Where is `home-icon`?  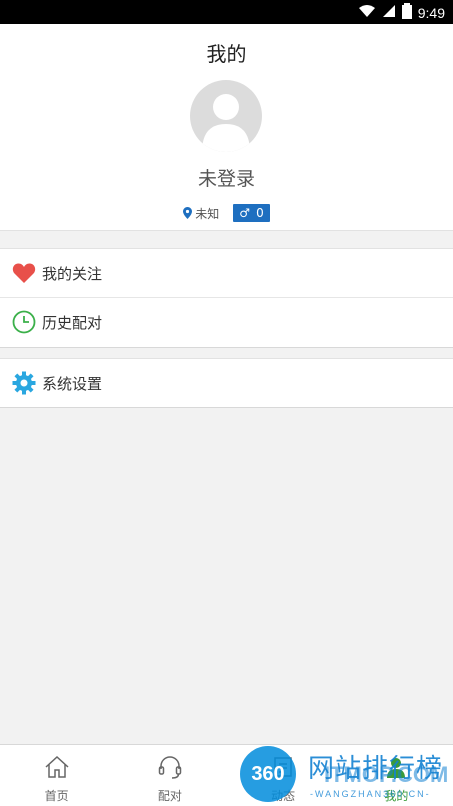
home-icon is located at coordinates (57, 767).